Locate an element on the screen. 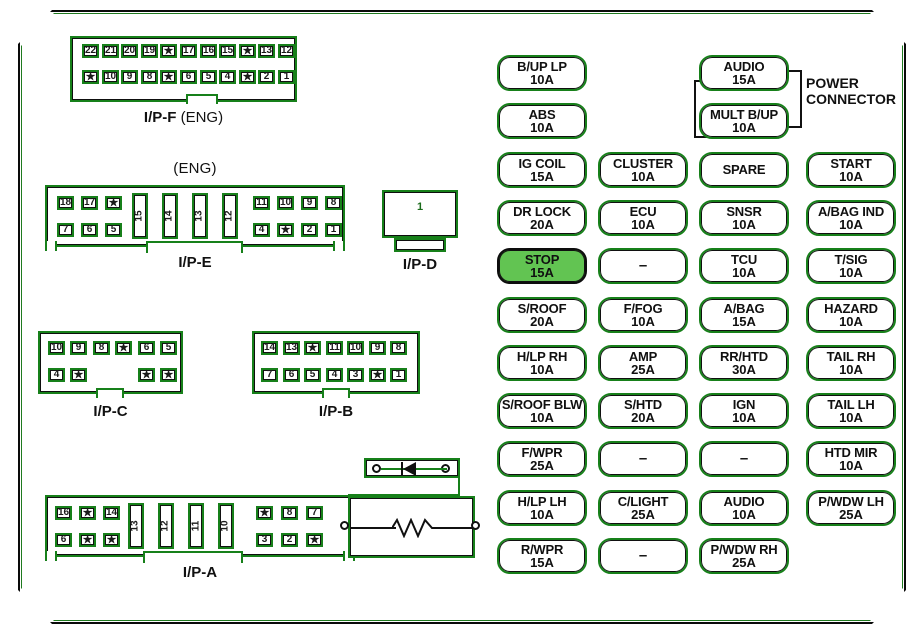 The width and height of the screenshot is (924, 636). fuse-abs-2: ABS 10A is located at coordinates (542, 121).